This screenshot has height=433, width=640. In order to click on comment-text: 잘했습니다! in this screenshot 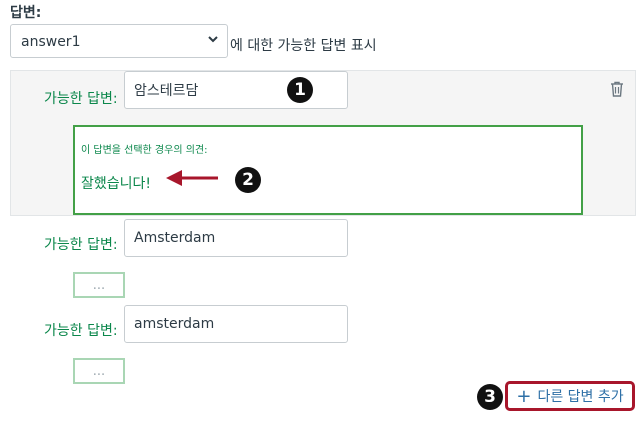, I will do `click(116, 184)`.